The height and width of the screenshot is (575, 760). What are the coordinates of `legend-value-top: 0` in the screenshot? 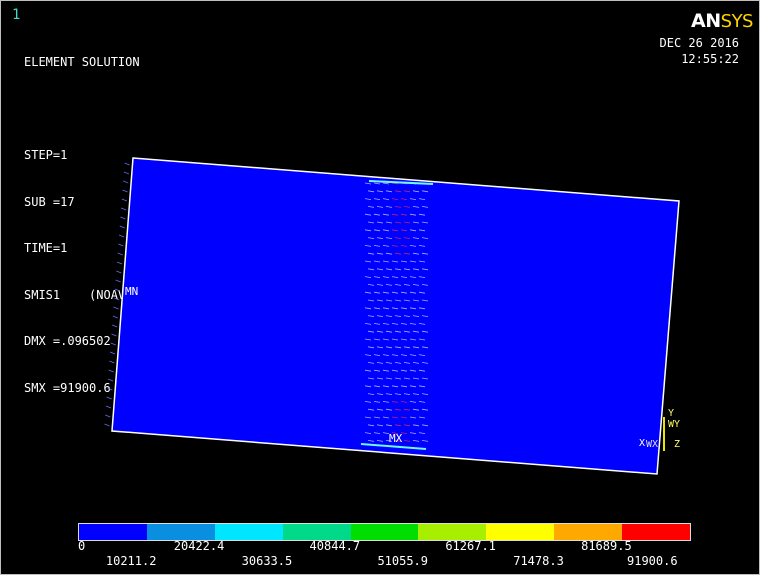 It's located at (82, 546).